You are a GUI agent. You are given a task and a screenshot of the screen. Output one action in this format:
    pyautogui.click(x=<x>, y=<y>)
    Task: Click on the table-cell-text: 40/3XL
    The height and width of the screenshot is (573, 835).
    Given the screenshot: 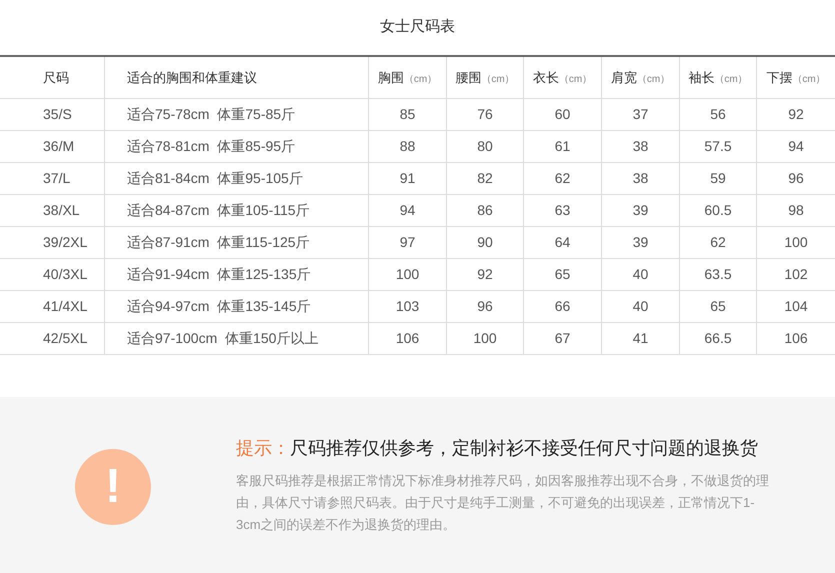 What is the action you would take?
    pyautogui.click(x=65, y=274)
    